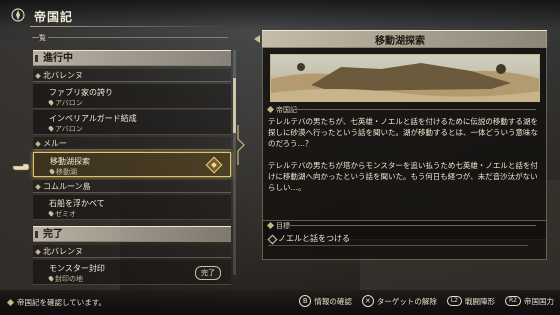  I want to click on list-item-name: モンスター封印, so click(77, 268).